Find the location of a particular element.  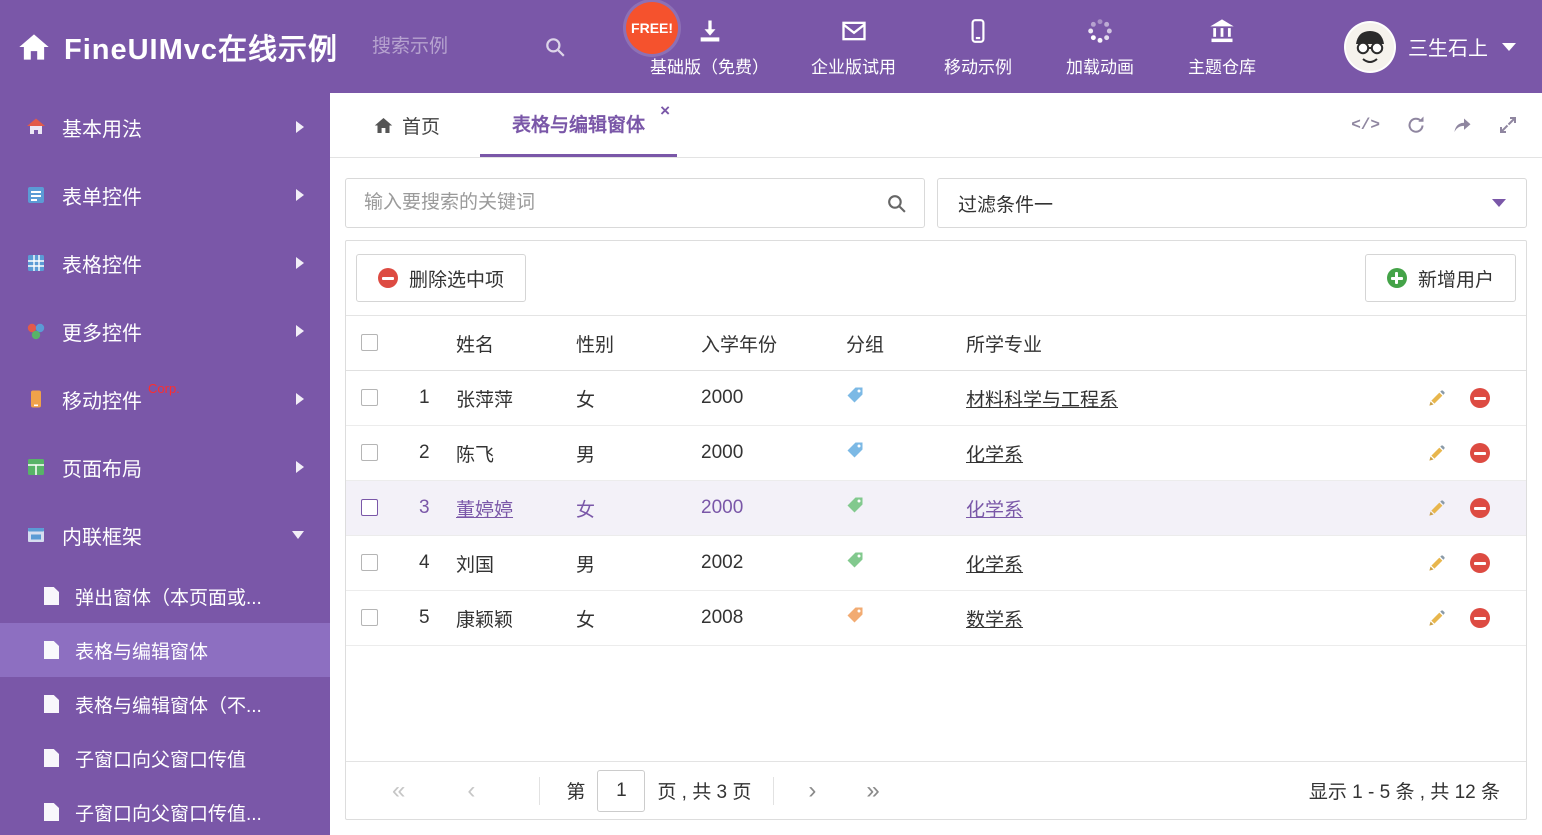

column-gender: 性别 is located at coordinates (638, 343).